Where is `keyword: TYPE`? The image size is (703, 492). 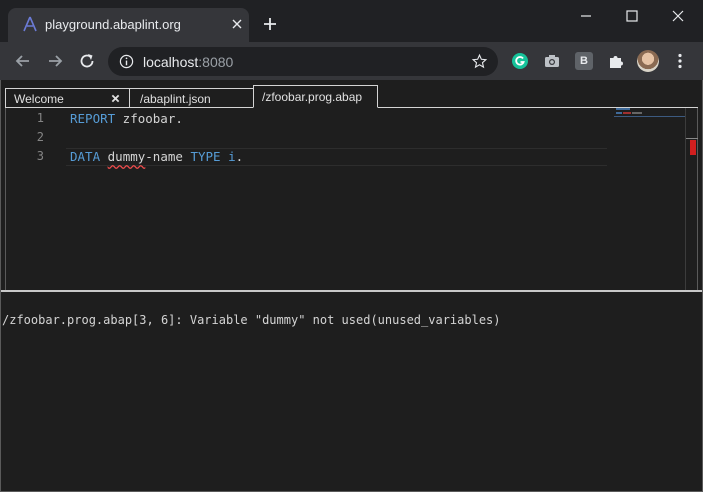 keyword: TYPE is located at coordinates (205, 156).